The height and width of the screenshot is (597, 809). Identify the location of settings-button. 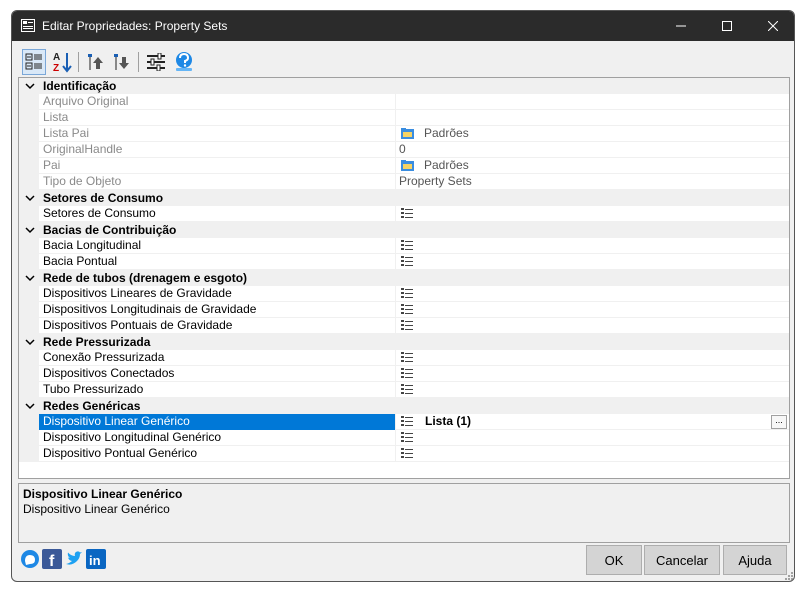
(156, 62).